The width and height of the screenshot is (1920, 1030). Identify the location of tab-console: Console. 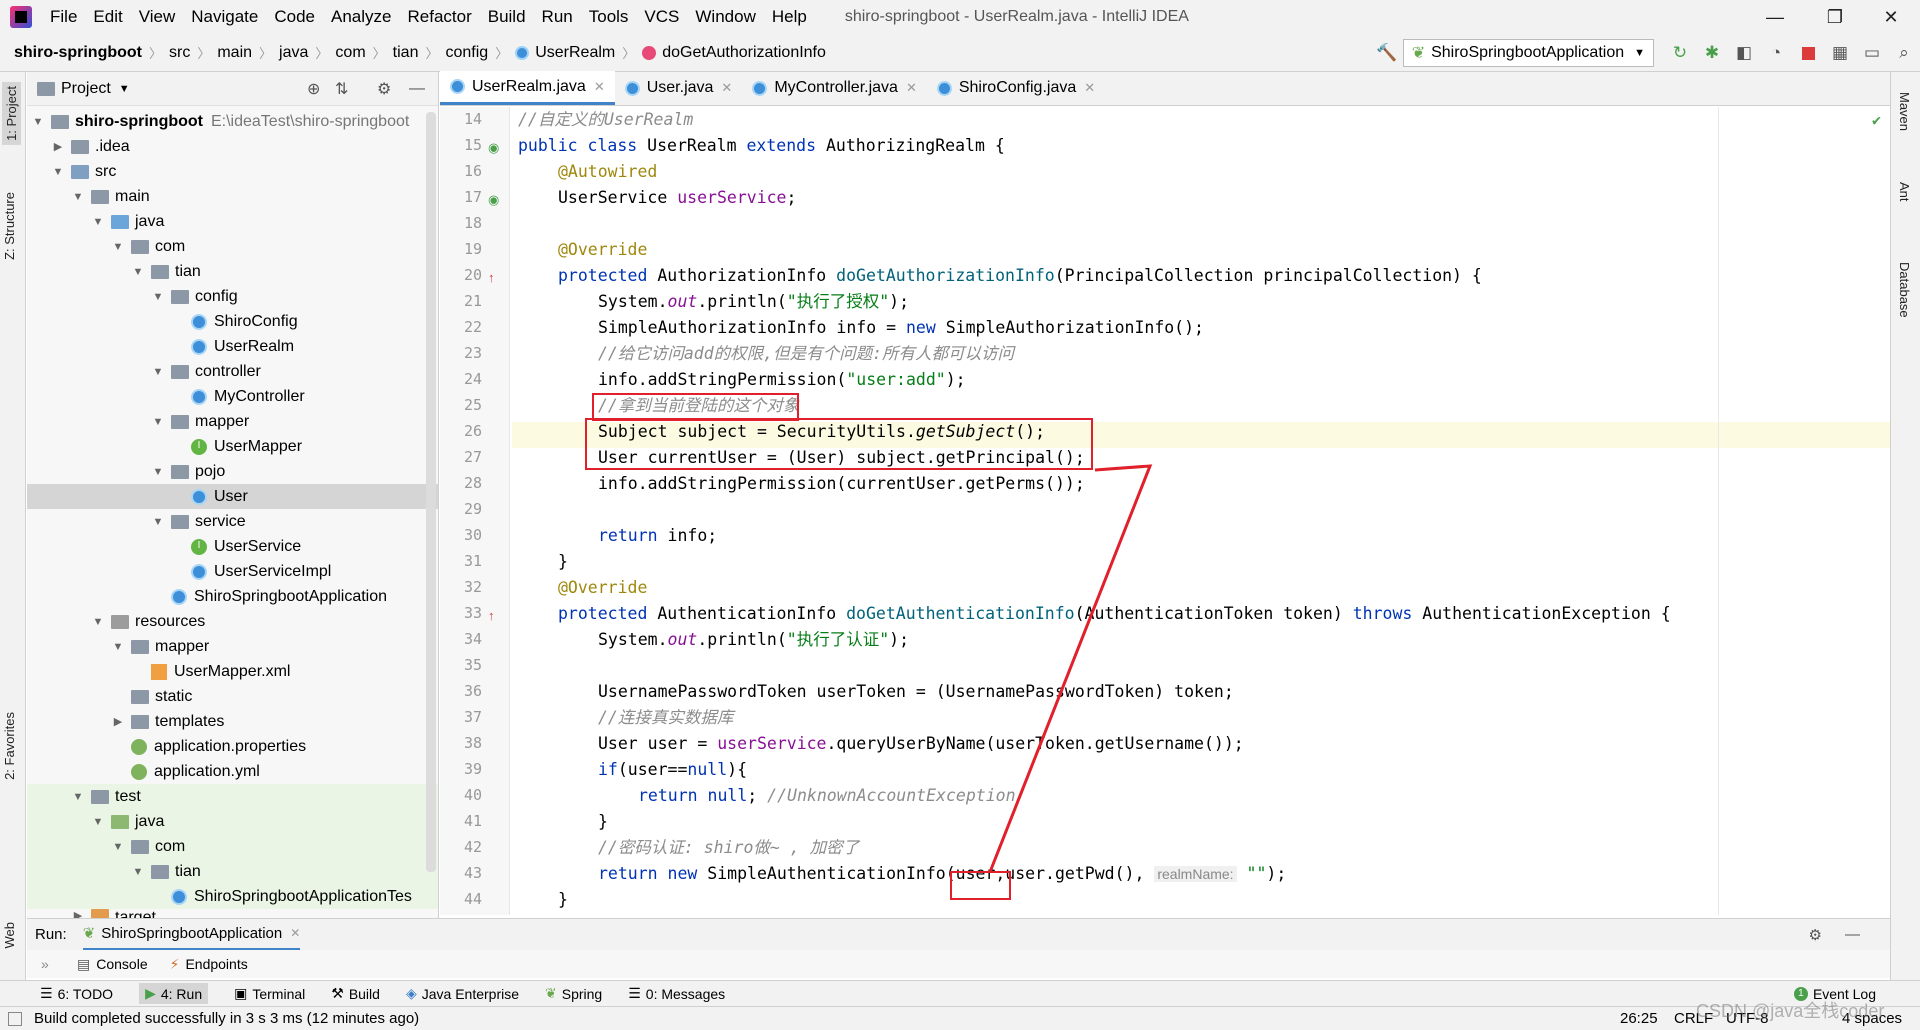
(121, 964).